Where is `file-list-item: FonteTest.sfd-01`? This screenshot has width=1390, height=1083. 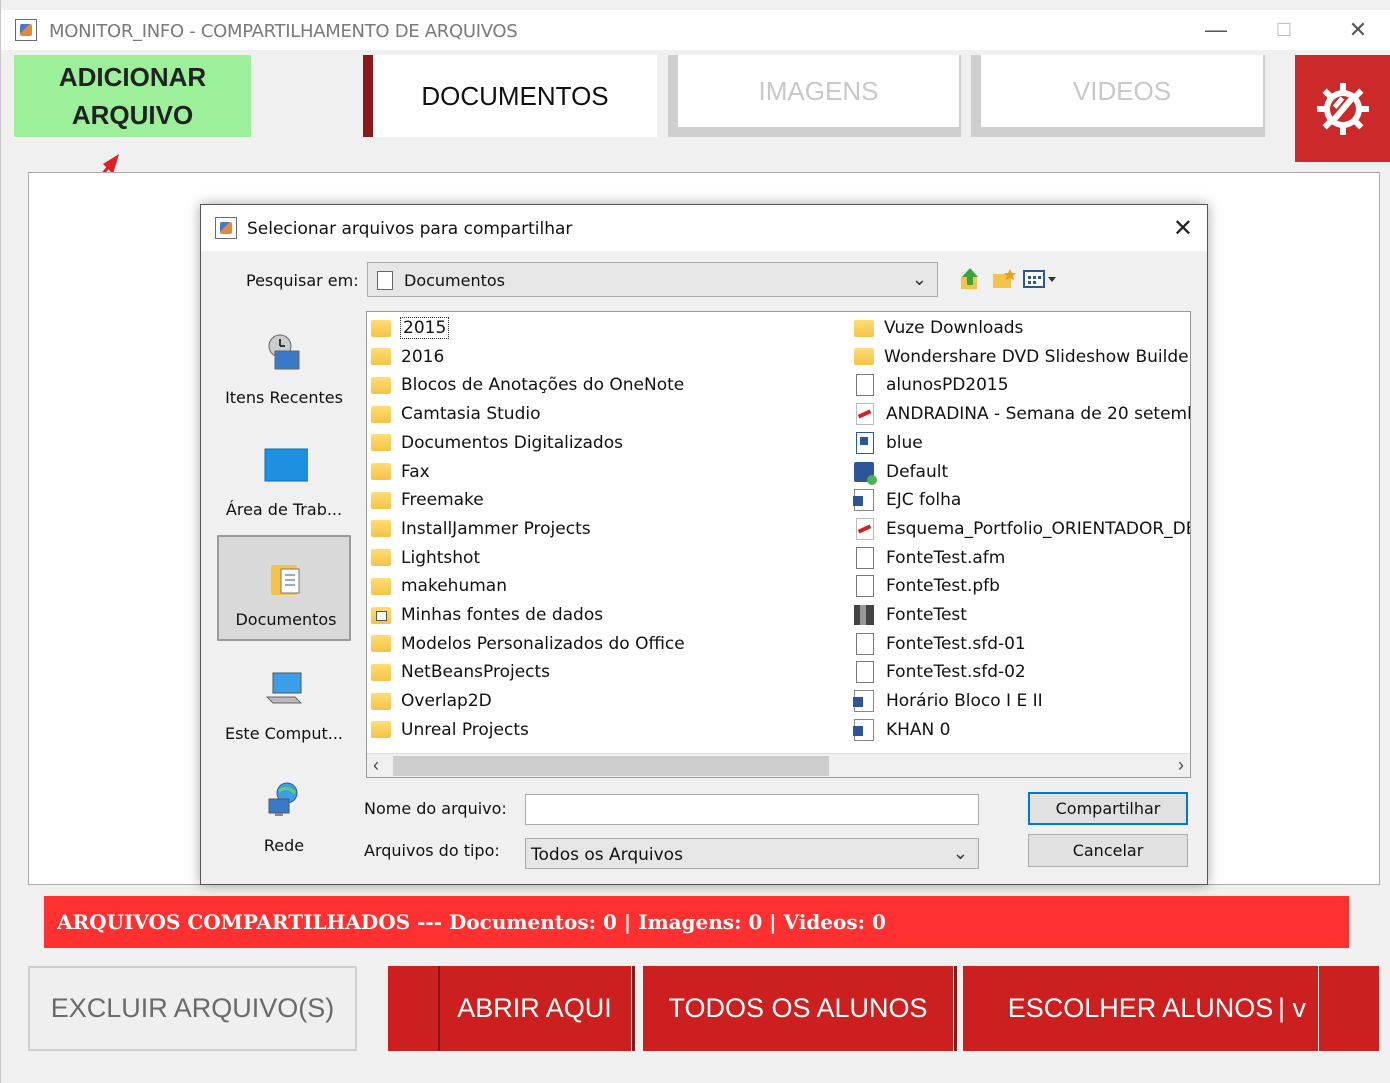 file-list-item: FonteTest.sfd-01 is located at coordinates (940, 644).